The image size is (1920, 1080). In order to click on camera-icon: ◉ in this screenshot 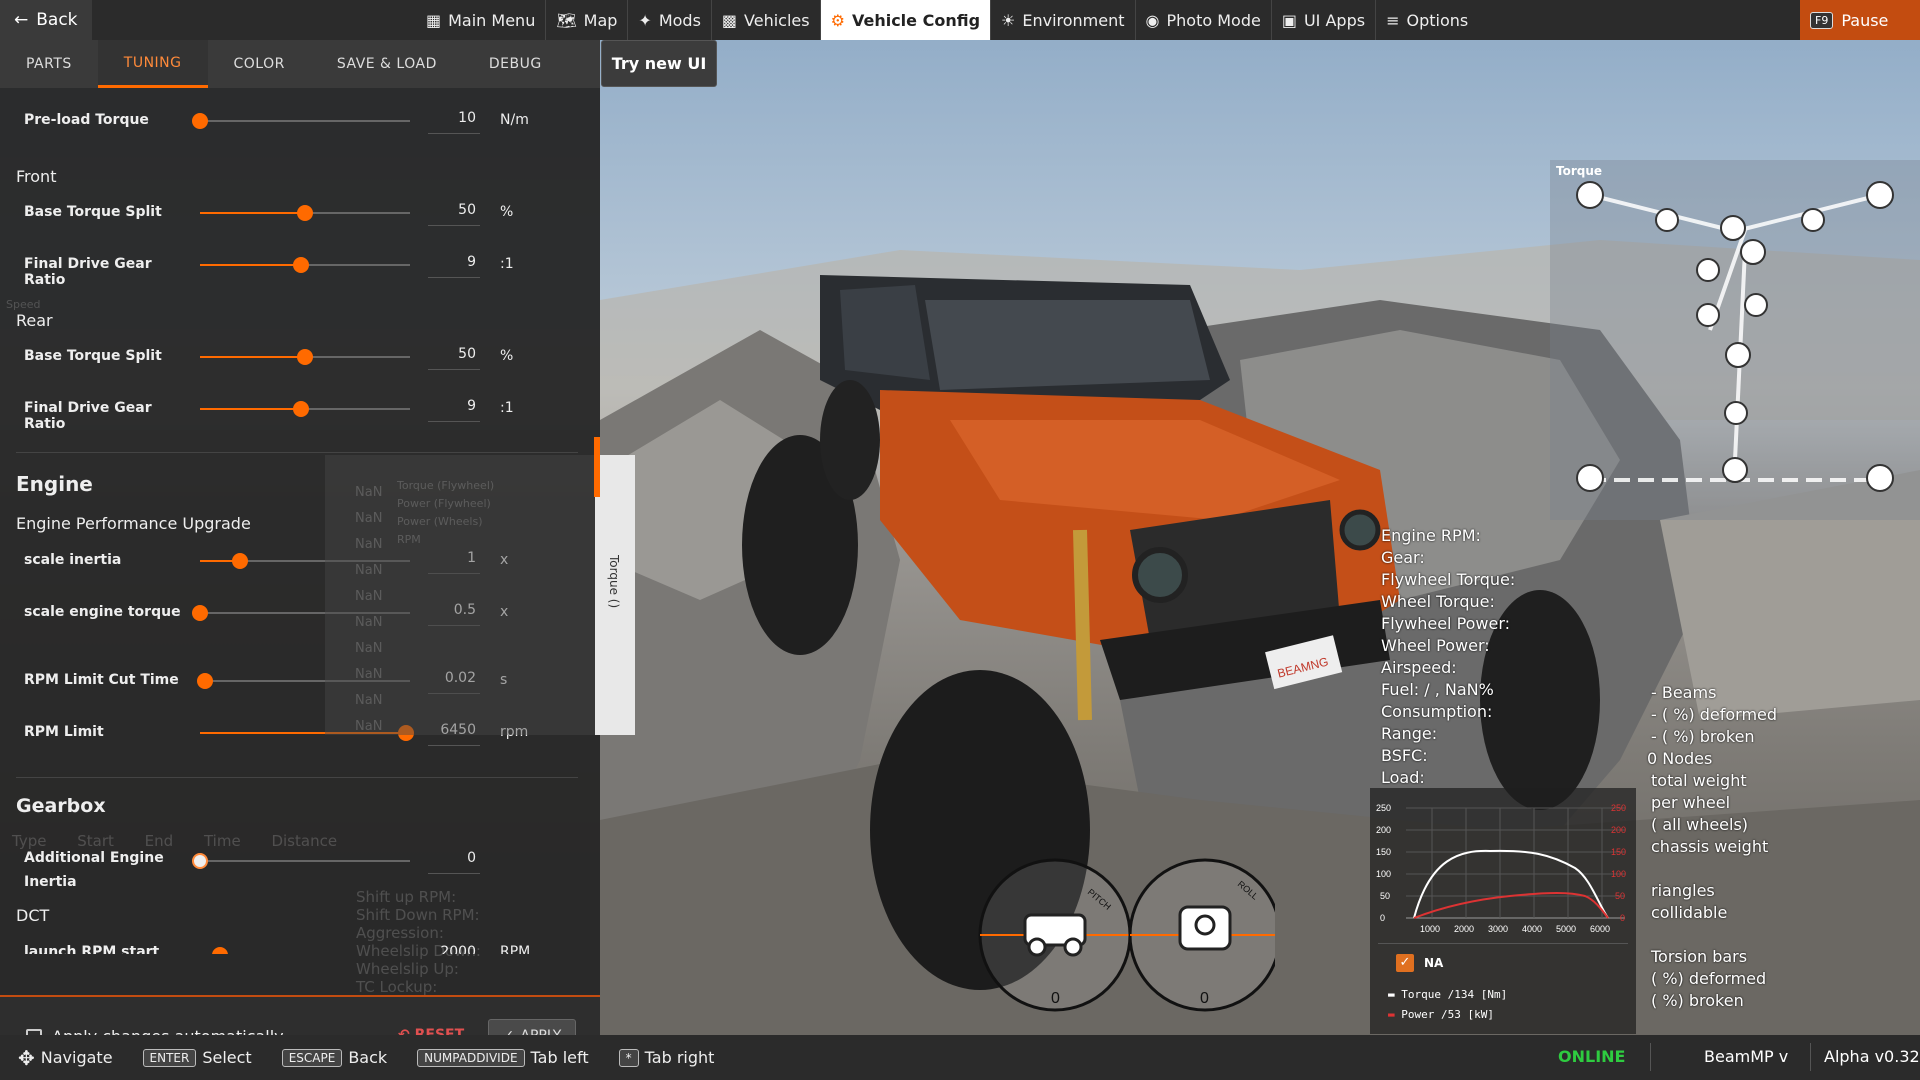, I will do `click(1152, 20)`.